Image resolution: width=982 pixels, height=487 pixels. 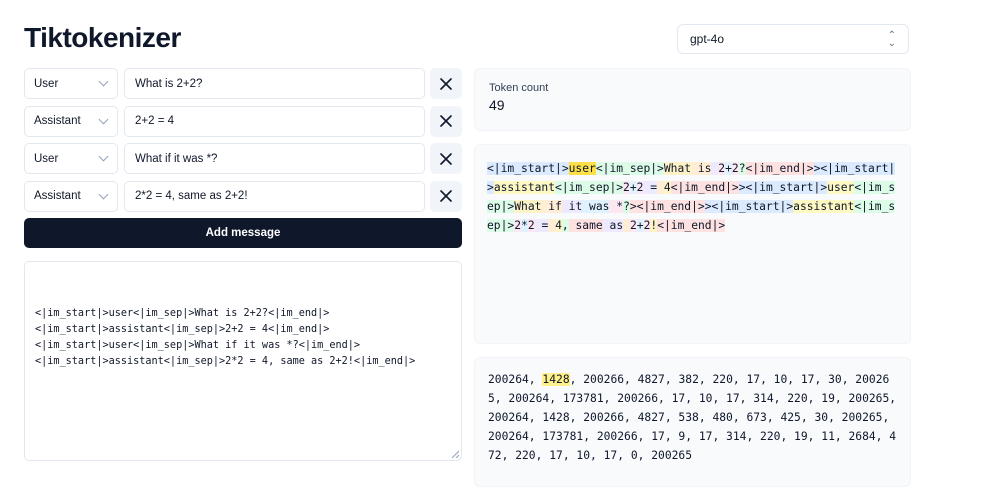 I want to click on message-content-input: What is 2+2?, so click(x=274, y=83).